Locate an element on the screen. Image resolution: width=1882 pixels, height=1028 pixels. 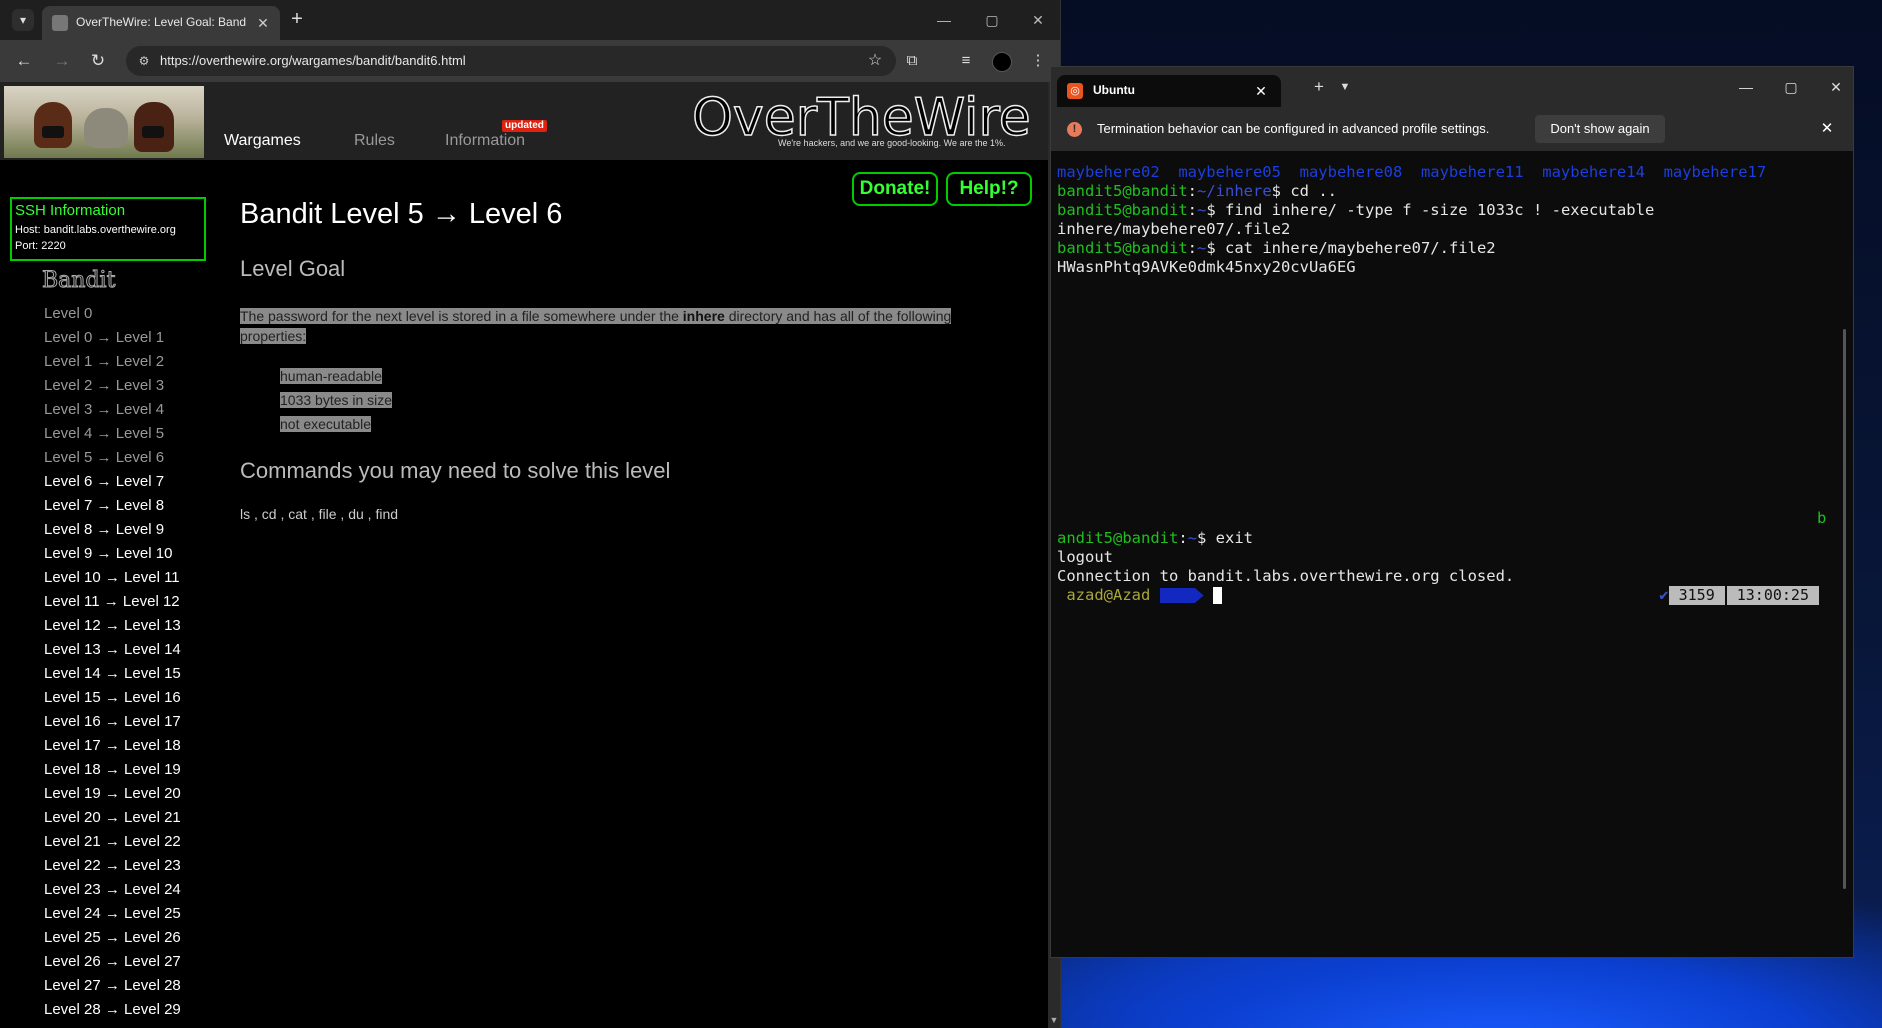
chevron-down-icon: ▾ is located at coordinates (23, 20).